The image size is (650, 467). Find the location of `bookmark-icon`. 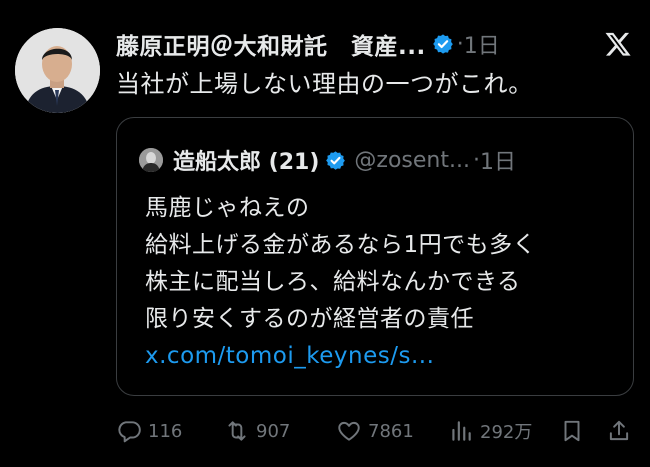

bookmark-icon is located at coordinates (572, 431).